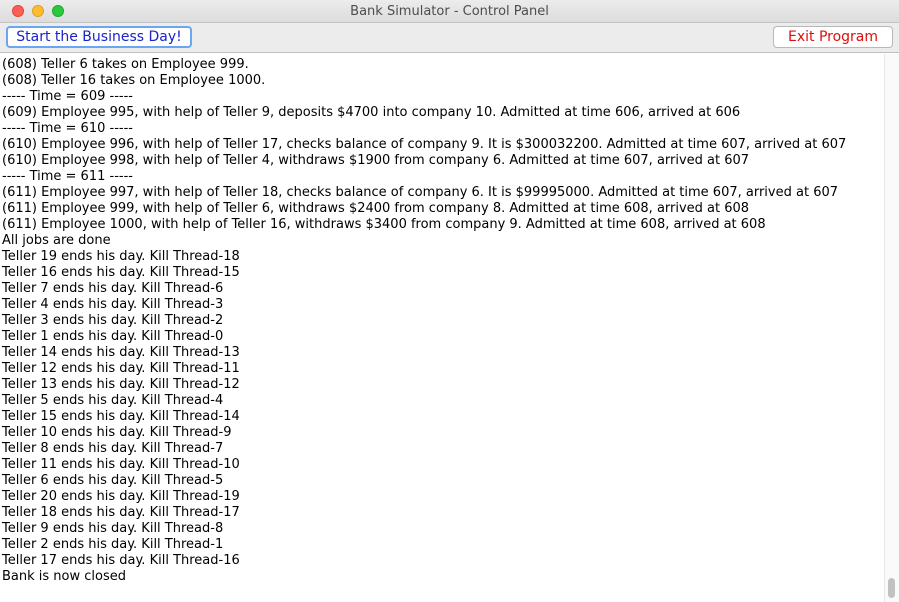 This screenshot has width=899, height=602. I want to click on log-line: Teller 5 ends his day. Kill Thread-4, so click(113, 400).